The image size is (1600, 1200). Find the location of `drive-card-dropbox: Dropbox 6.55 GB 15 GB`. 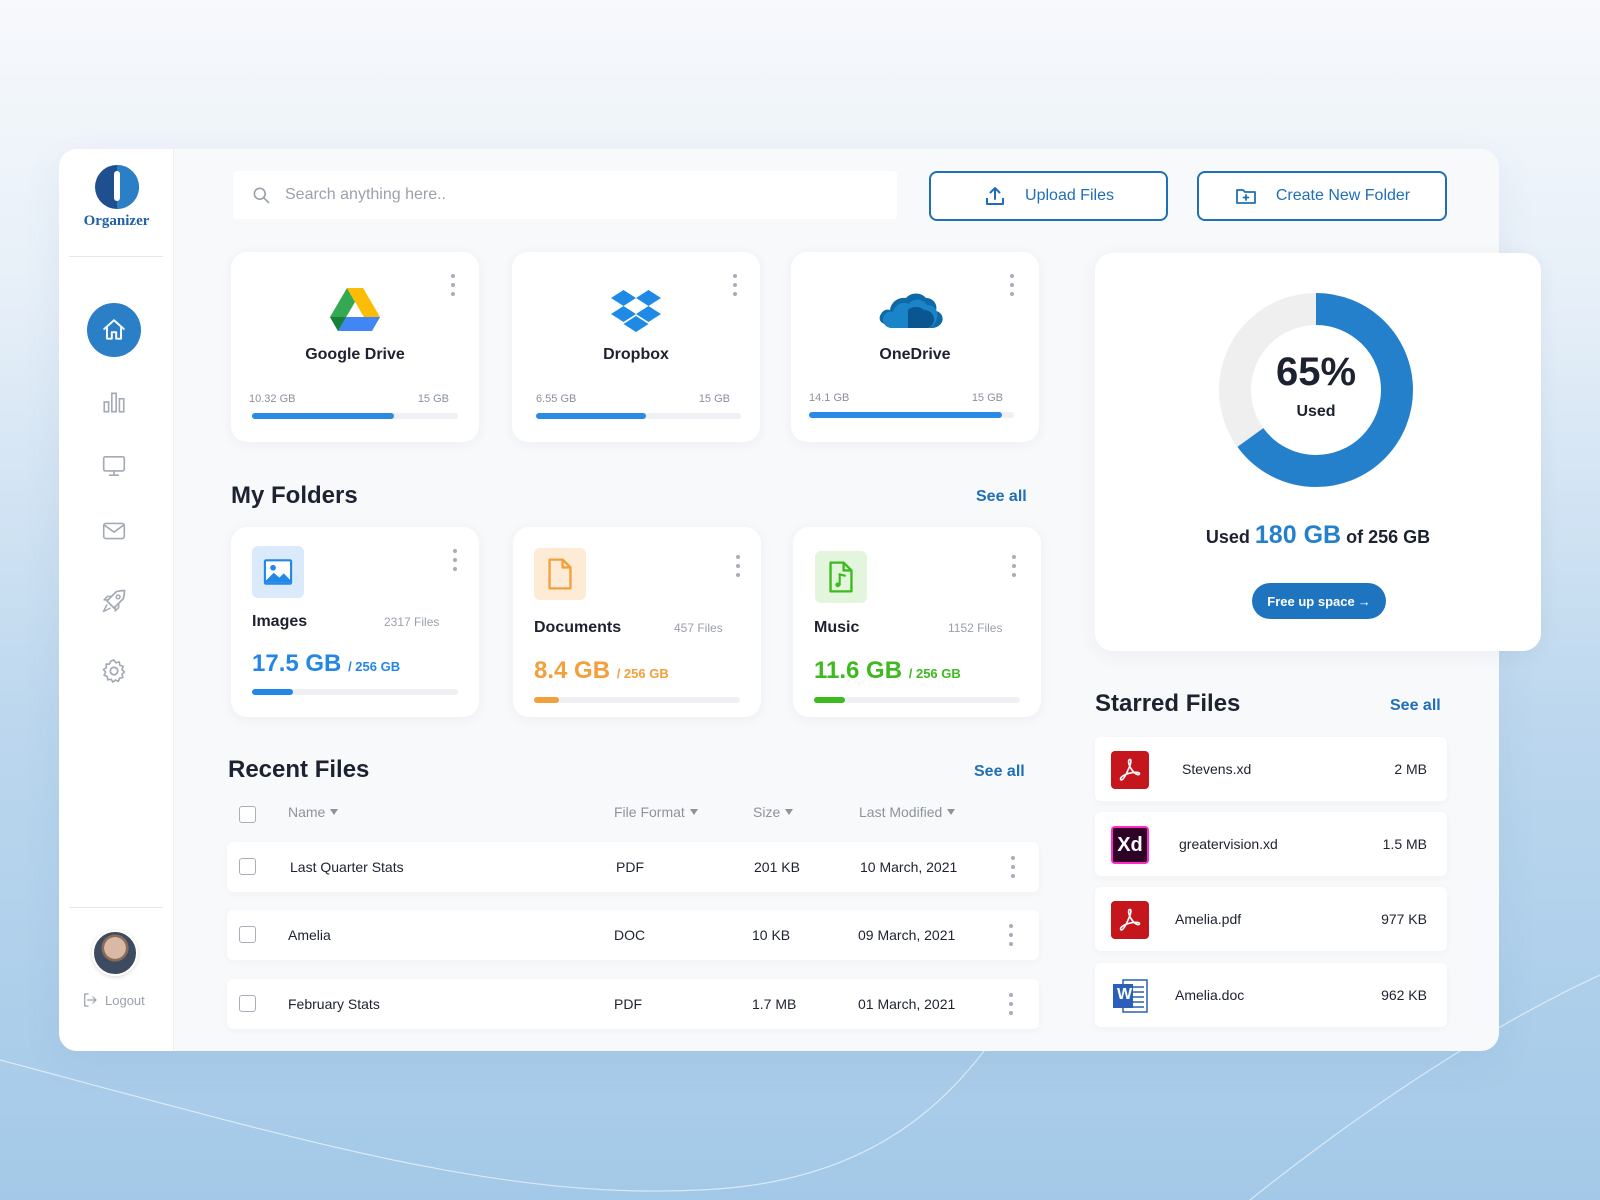

drive-card-dropbox: Dropbox 6.55 GB 15 GB is located at coordinates (636, 347).